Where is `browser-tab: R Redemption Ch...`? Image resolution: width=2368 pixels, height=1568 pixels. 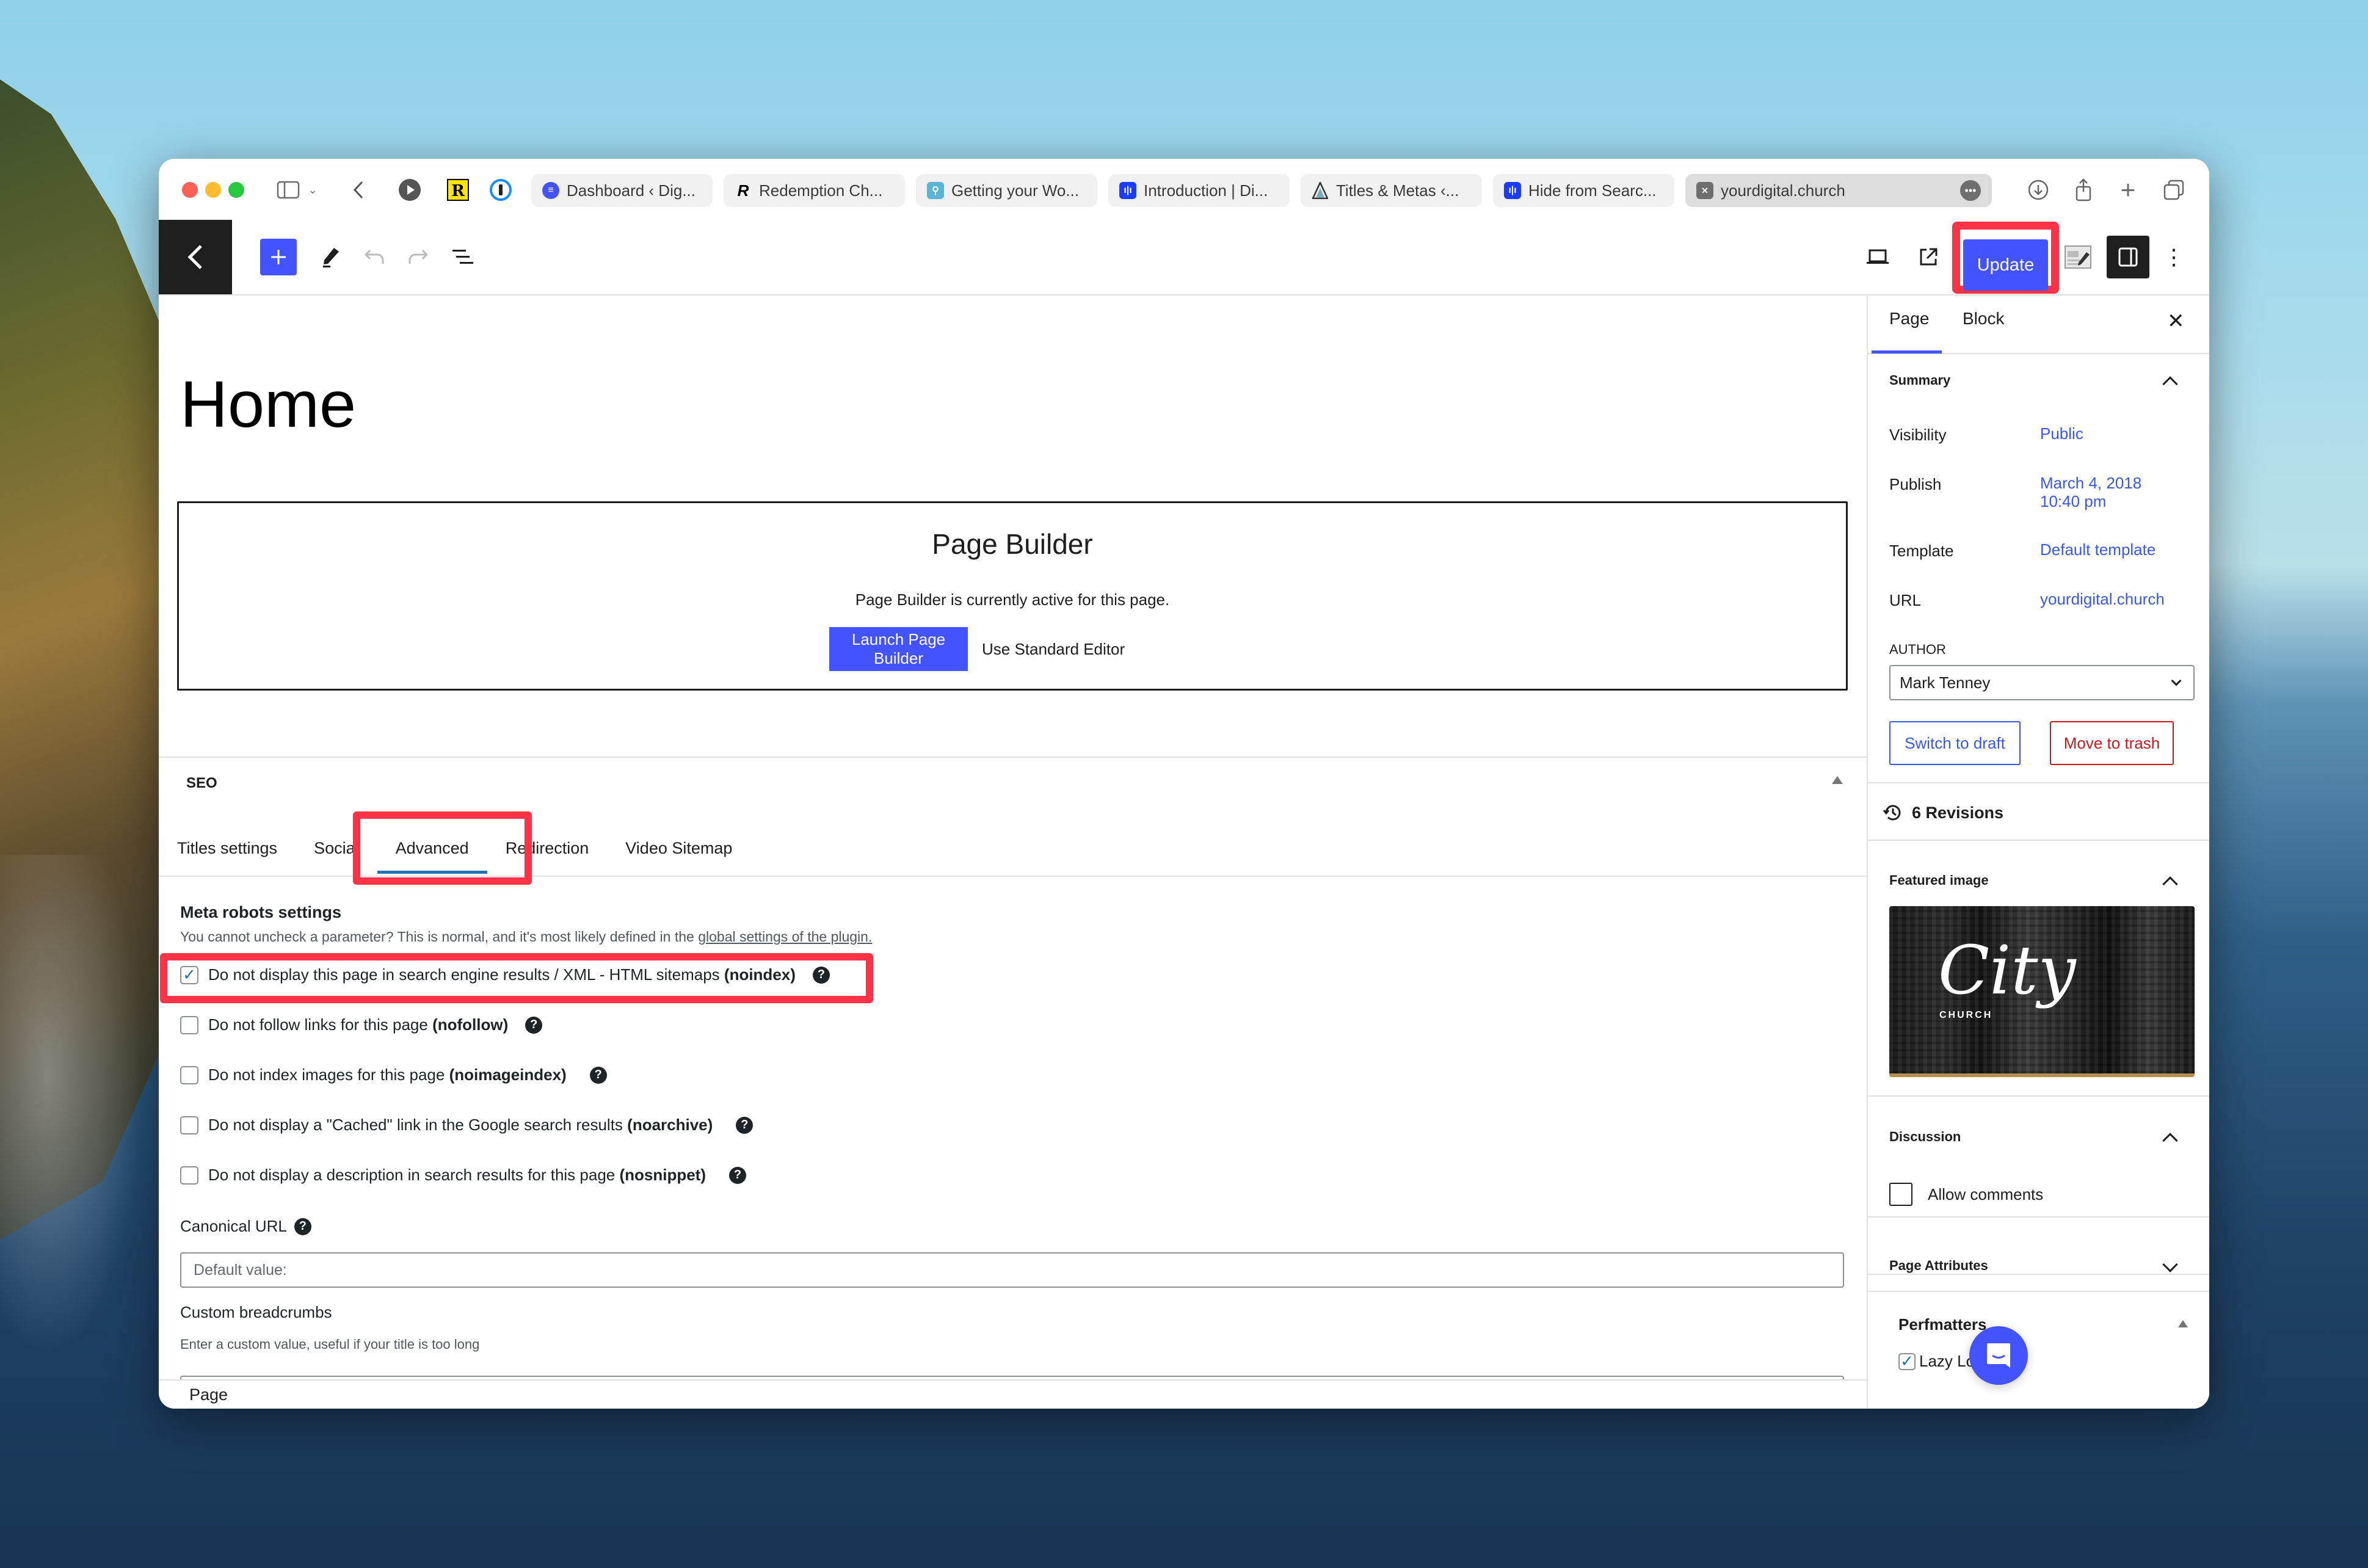 browser-tab: R Redemption Ch... is located at coordinates (814, 190).